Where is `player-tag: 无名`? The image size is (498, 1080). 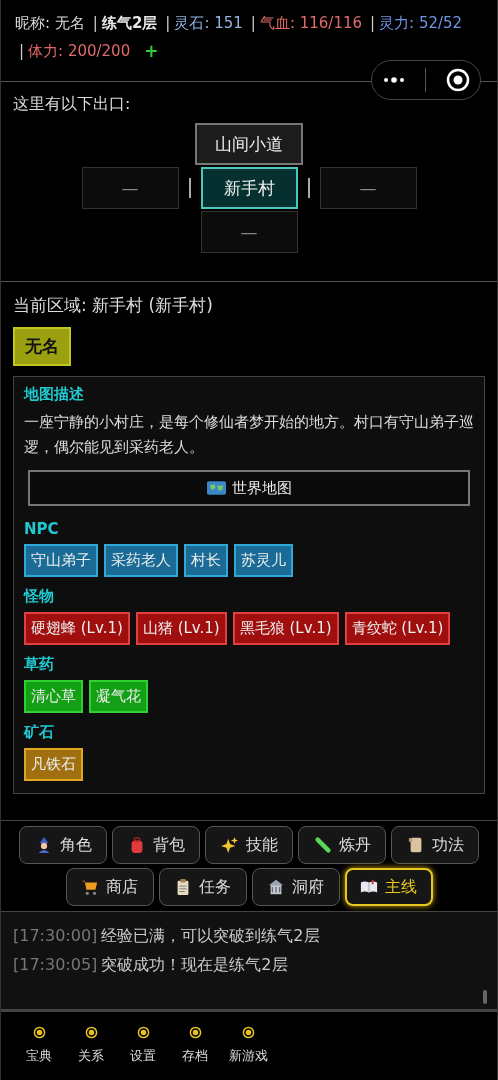 player-tag: 无名 is located at coordinates (42, 346).